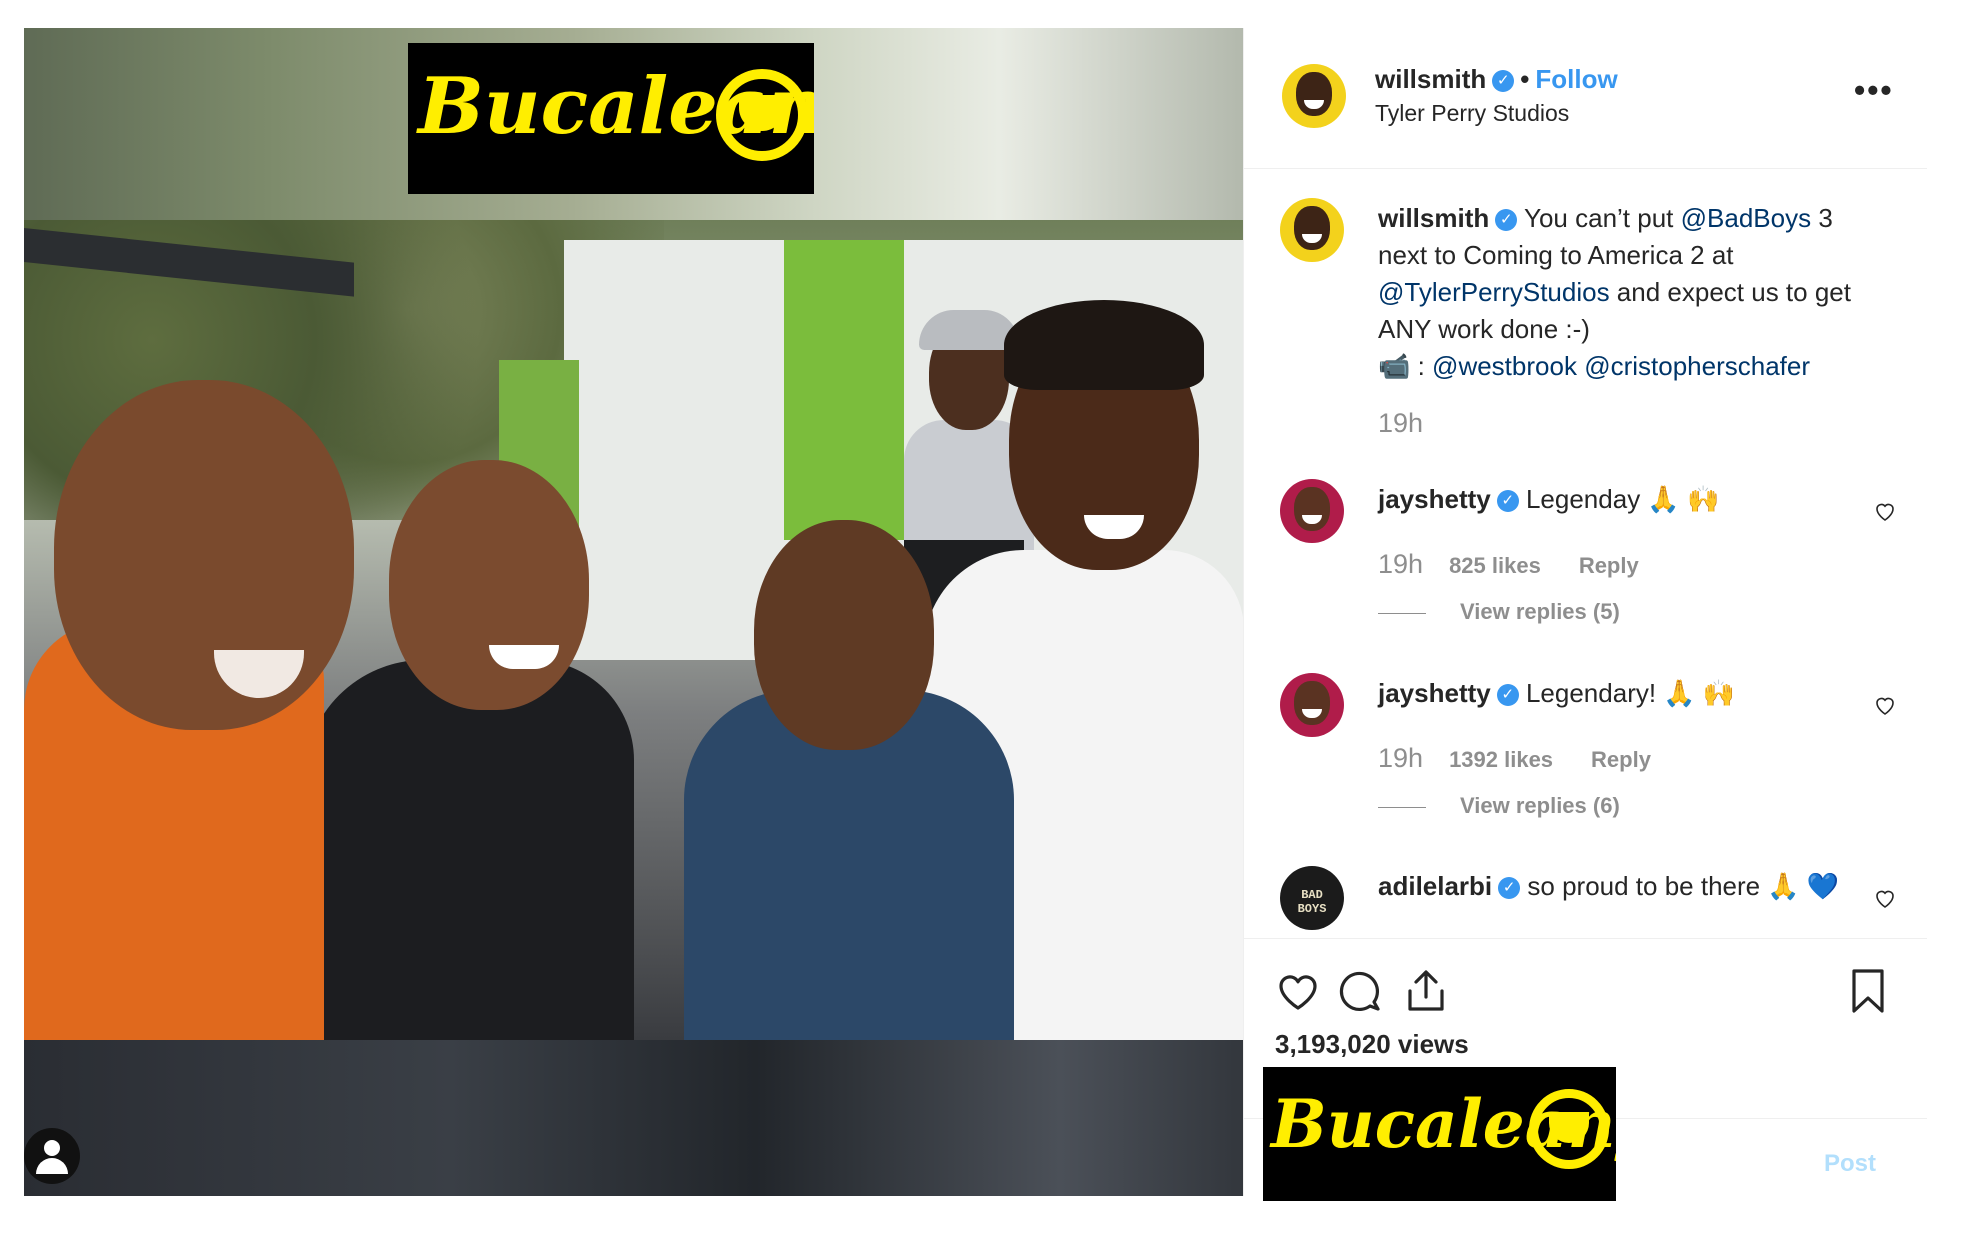 Image resolution: width=1972 pixels, height=1244 pixels. What do you see at coordinates (1439, 1134) in the screenshot?
I see `watermark-logo-bottom: Bucaleany` at bounding box center [1439, 1134].